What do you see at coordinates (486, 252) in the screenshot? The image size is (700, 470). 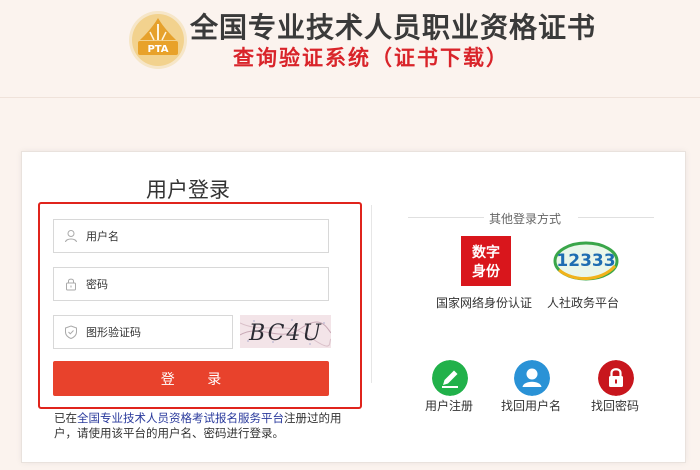 I see `digital-identity-badge-top: 数字` at bounding box center [486, 252].